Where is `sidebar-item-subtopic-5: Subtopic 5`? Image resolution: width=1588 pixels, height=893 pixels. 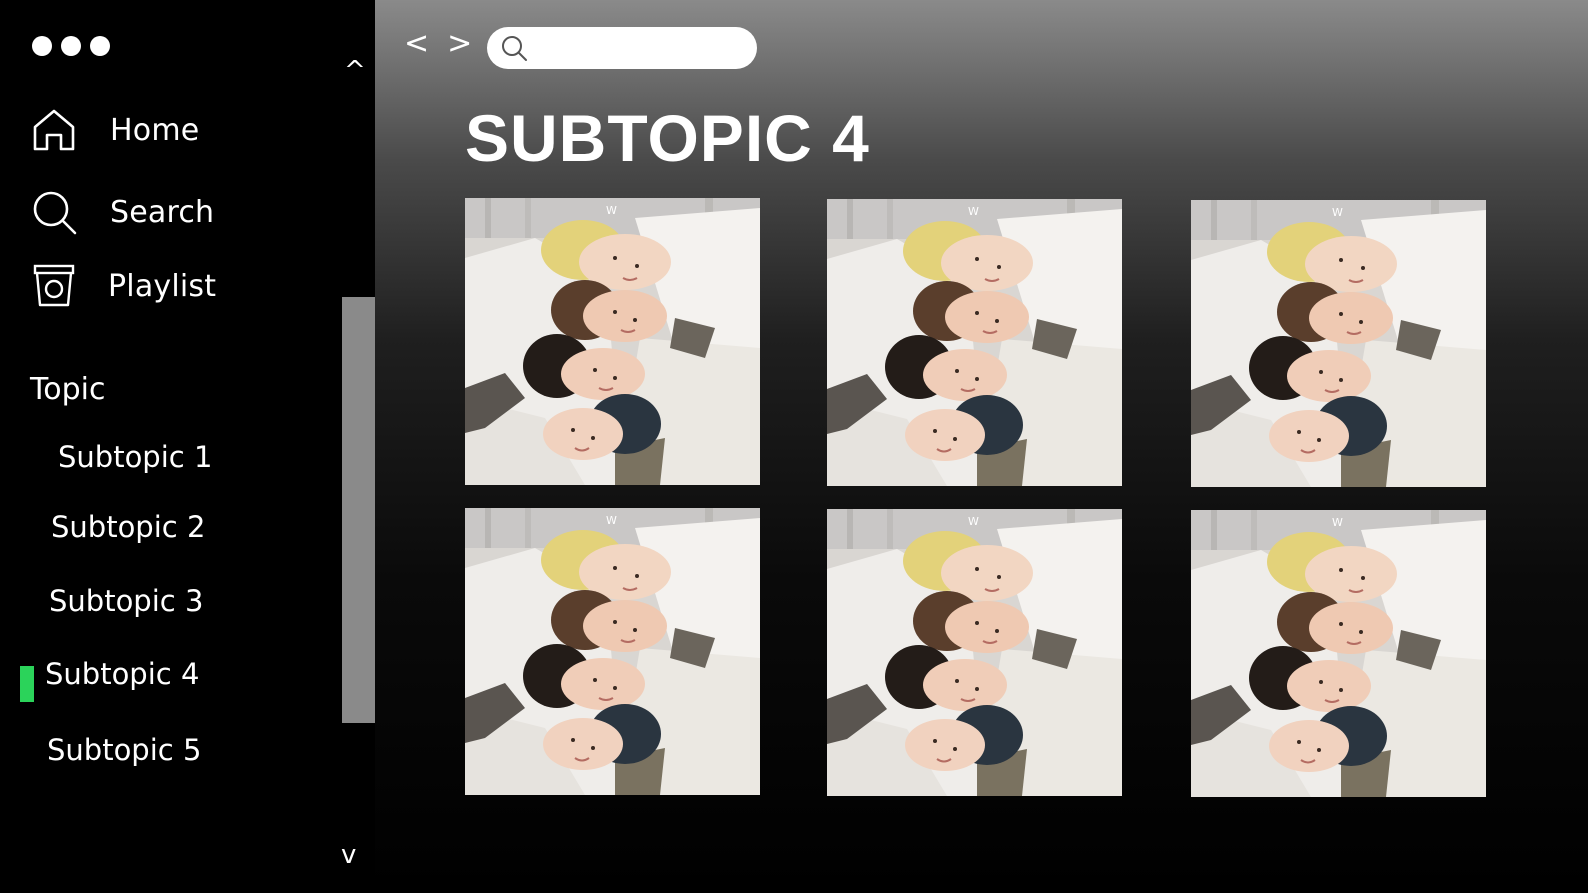
sidebar-item-subtopic-5: Subtopic 5 is located at coordinates (124, 750).